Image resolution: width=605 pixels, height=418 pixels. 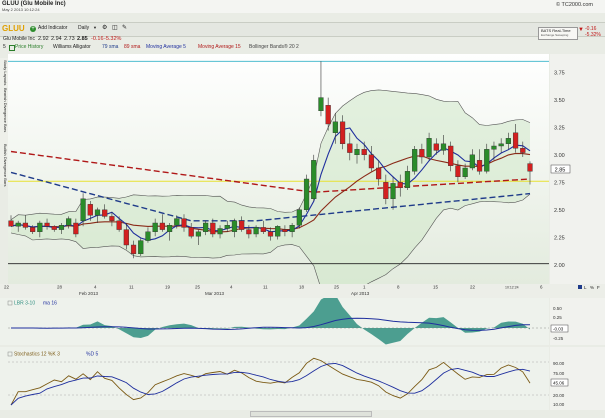 What do you see at coordinates (598, 287) in the screenshot?
I see `fit-scale-toggle: F` at bounding box center [598, 287].